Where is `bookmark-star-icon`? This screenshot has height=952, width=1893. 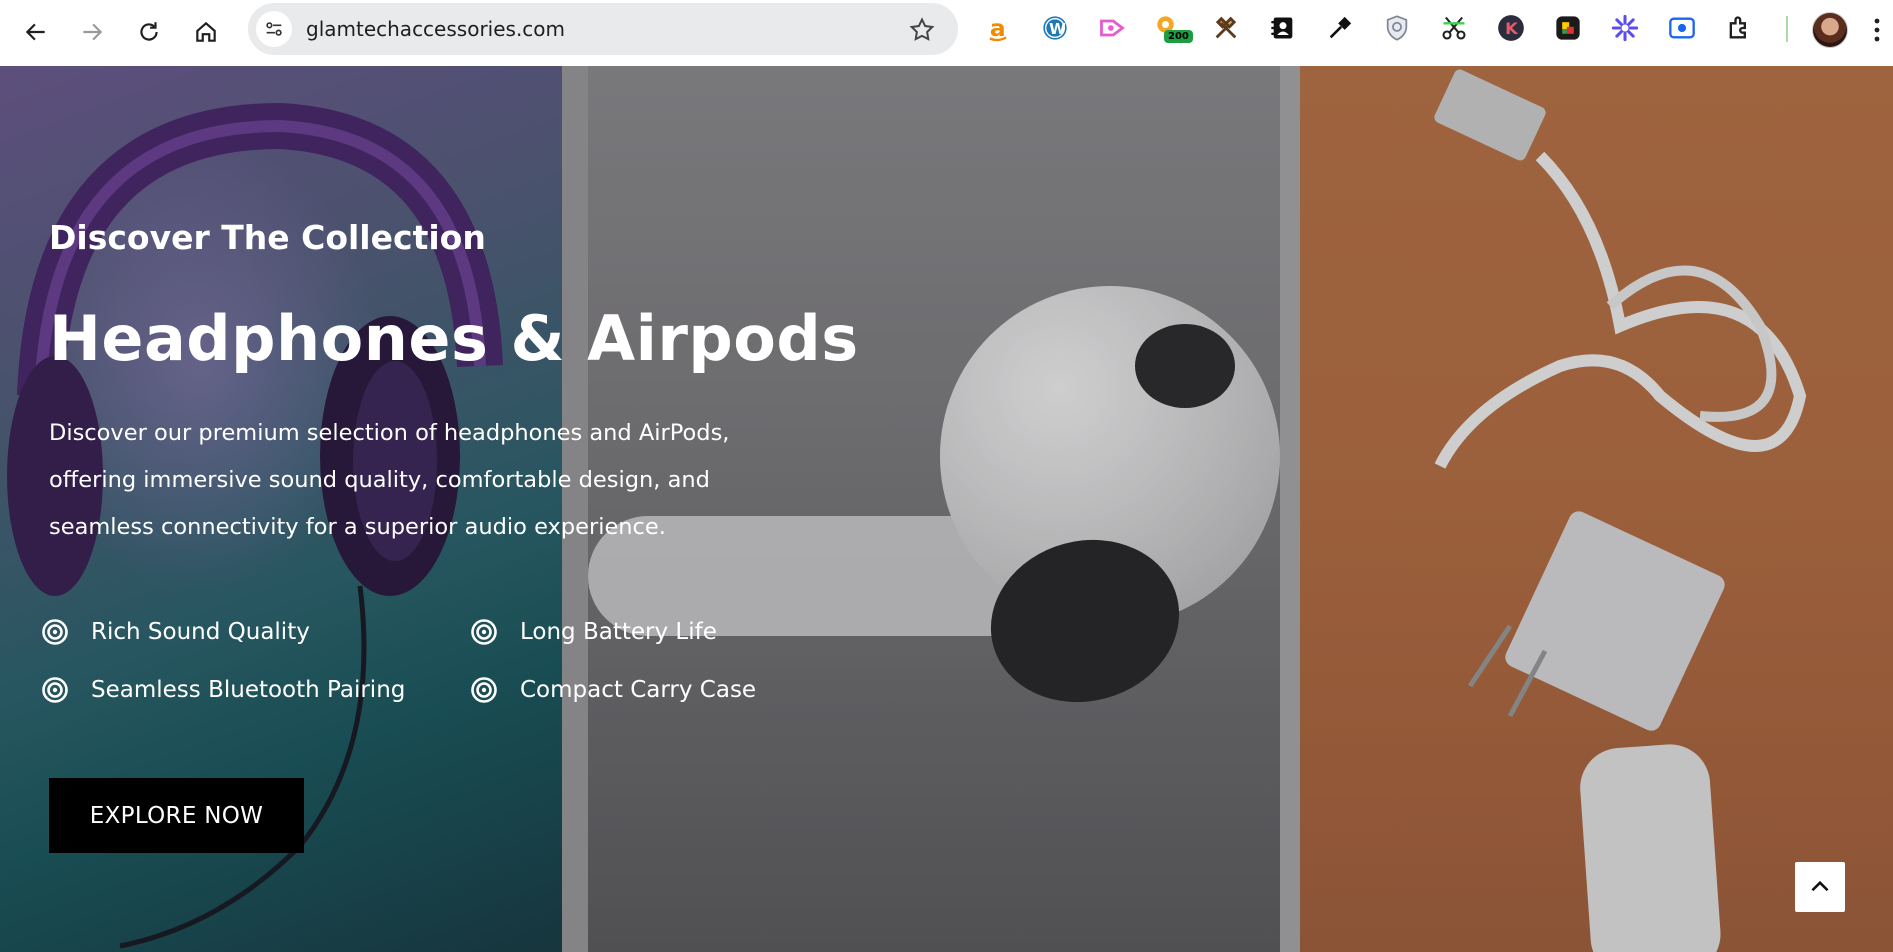 bookmark-star-icon is located at coordinates (922, 30).